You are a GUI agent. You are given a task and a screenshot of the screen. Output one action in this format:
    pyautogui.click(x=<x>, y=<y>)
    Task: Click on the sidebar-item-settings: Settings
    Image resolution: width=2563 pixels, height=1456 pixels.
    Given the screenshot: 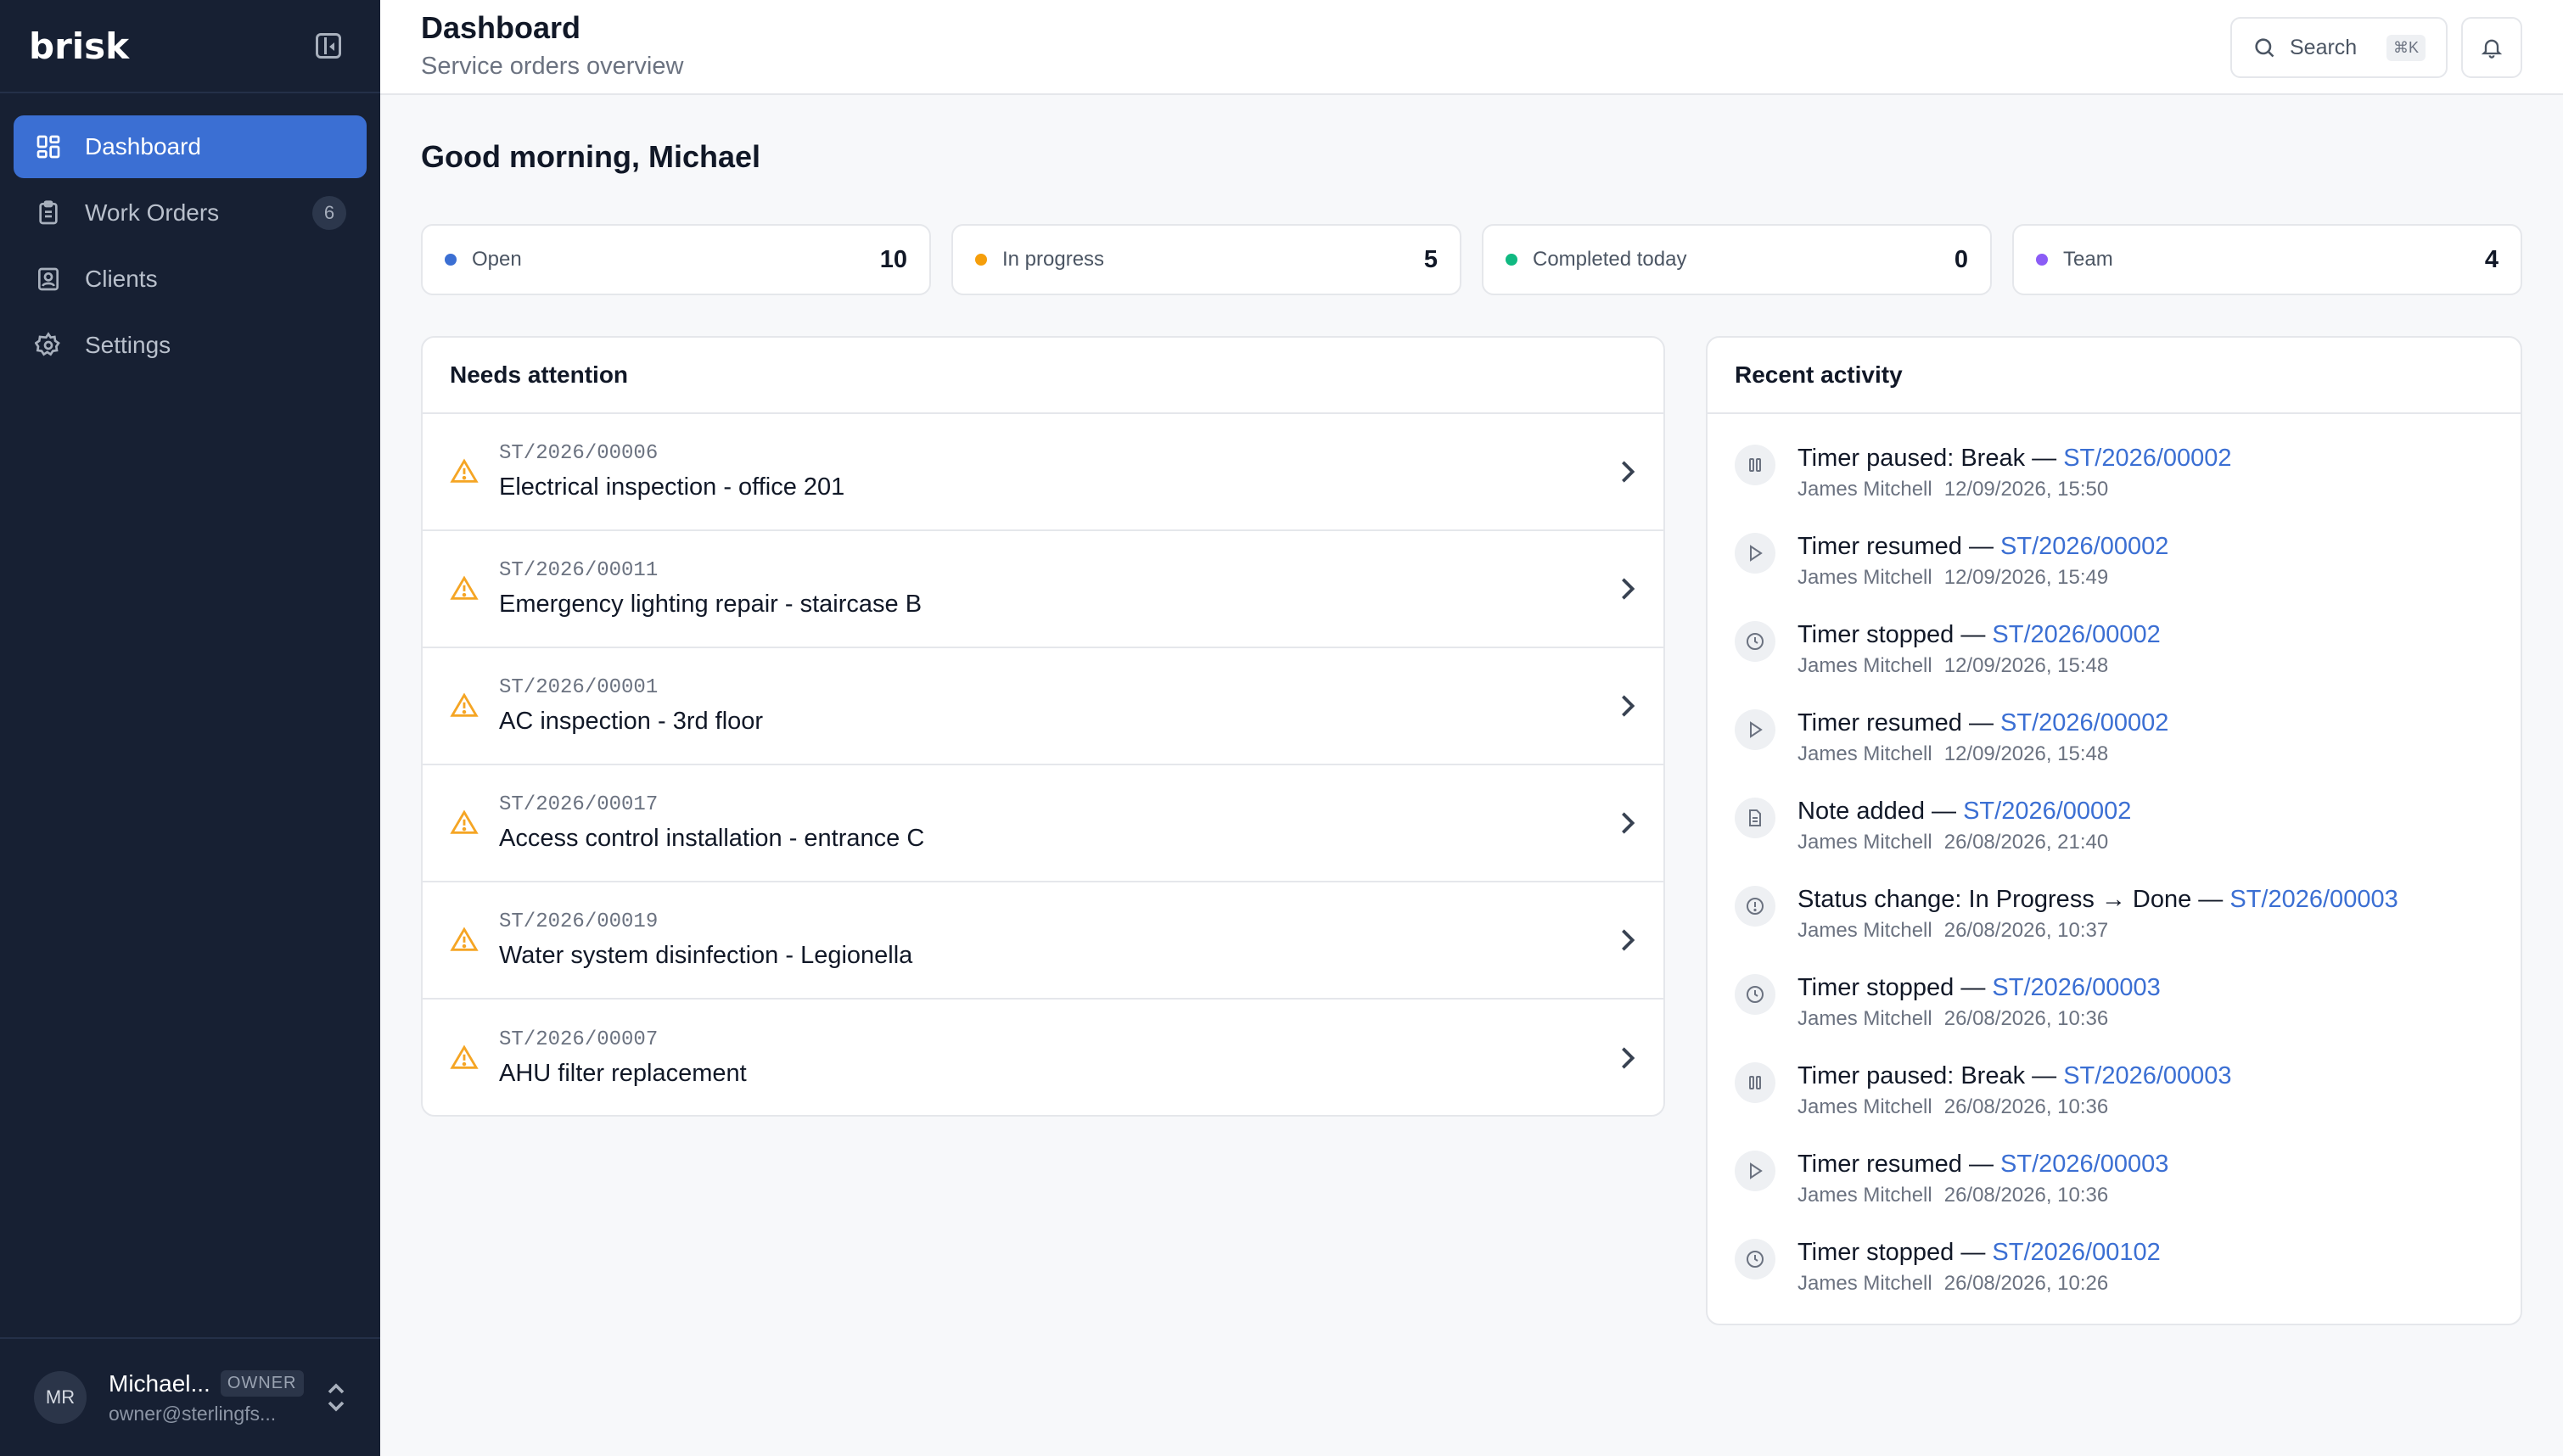 What is the action you would take?
    pyautogui.click(x=191, y=345)
    